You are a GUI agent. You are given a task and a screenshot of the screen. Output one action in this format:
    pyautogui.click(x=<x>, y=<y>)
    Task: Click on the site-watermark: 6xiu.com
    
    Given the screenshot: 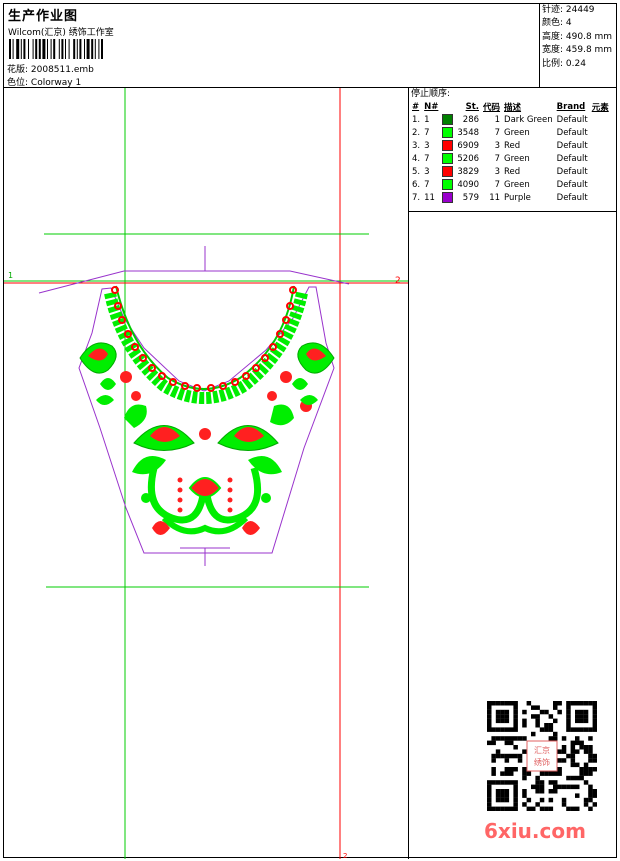 What is the action you would take?
    pyautogui.click(x=535, y=831)
    